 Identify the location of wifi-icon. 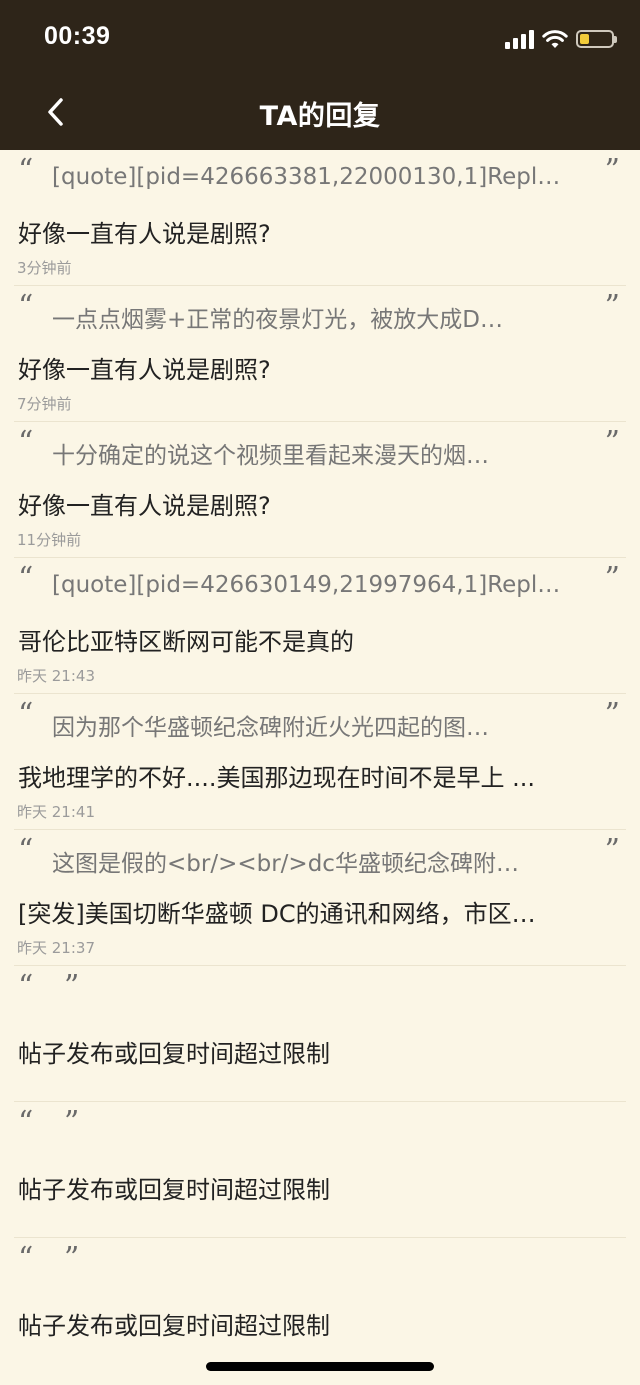
(555, 39).